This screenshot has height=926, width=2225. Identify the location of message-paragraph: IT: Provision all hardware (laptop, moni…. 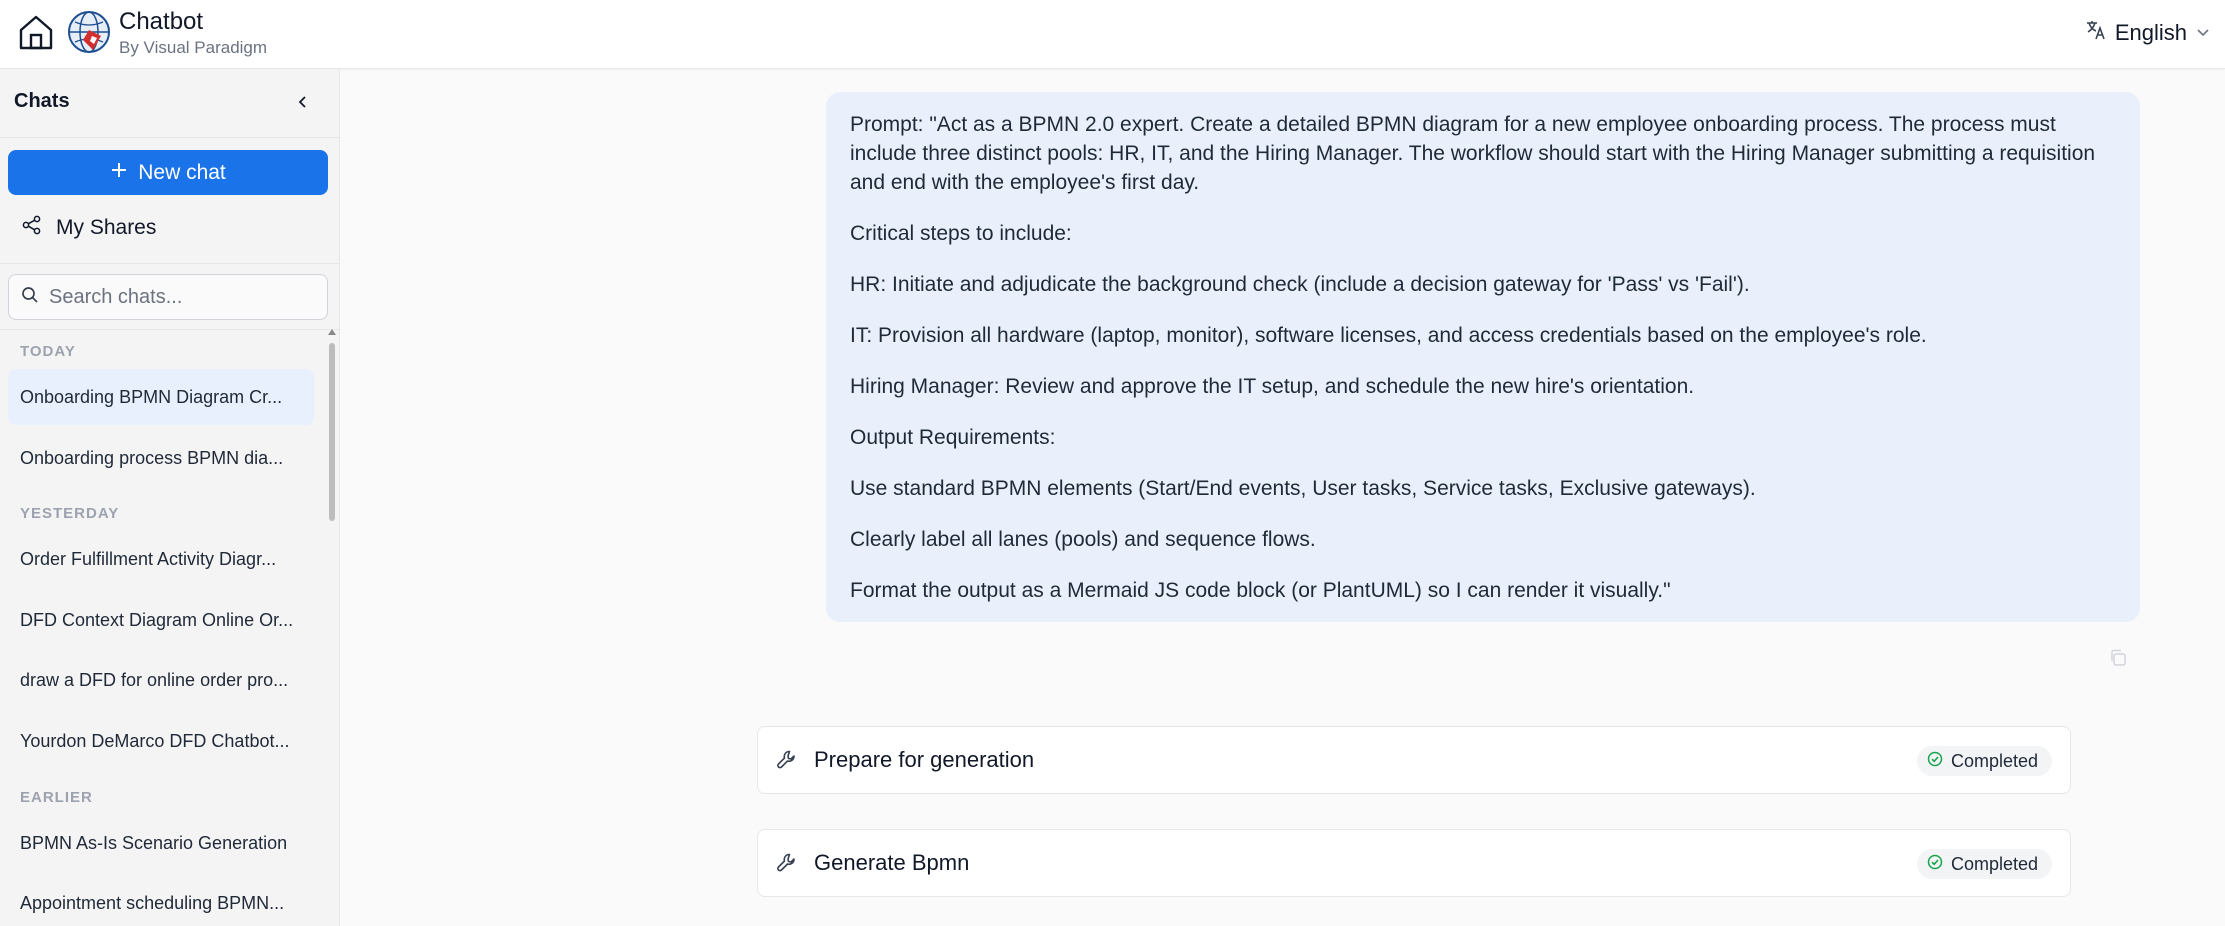
(1388, 335).